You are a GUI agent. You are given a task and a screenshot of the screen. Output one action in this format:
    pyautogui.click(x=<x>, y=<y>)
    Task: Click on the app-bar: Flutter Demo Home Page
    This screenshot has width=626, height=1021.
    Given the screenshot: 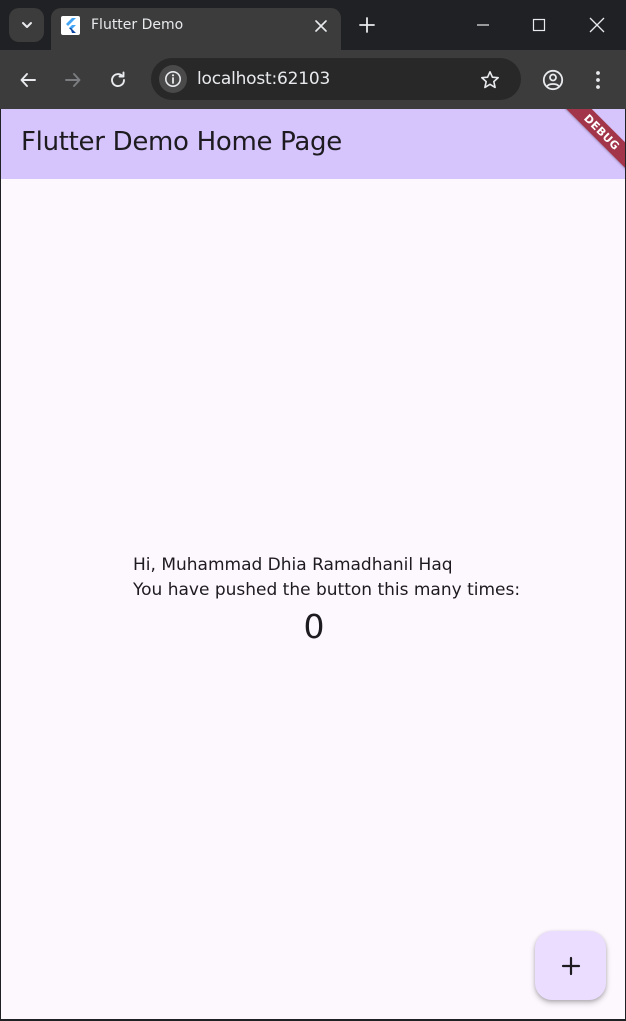 What is the action you would take?
    pyautogui.click(x=313, y=144)
    